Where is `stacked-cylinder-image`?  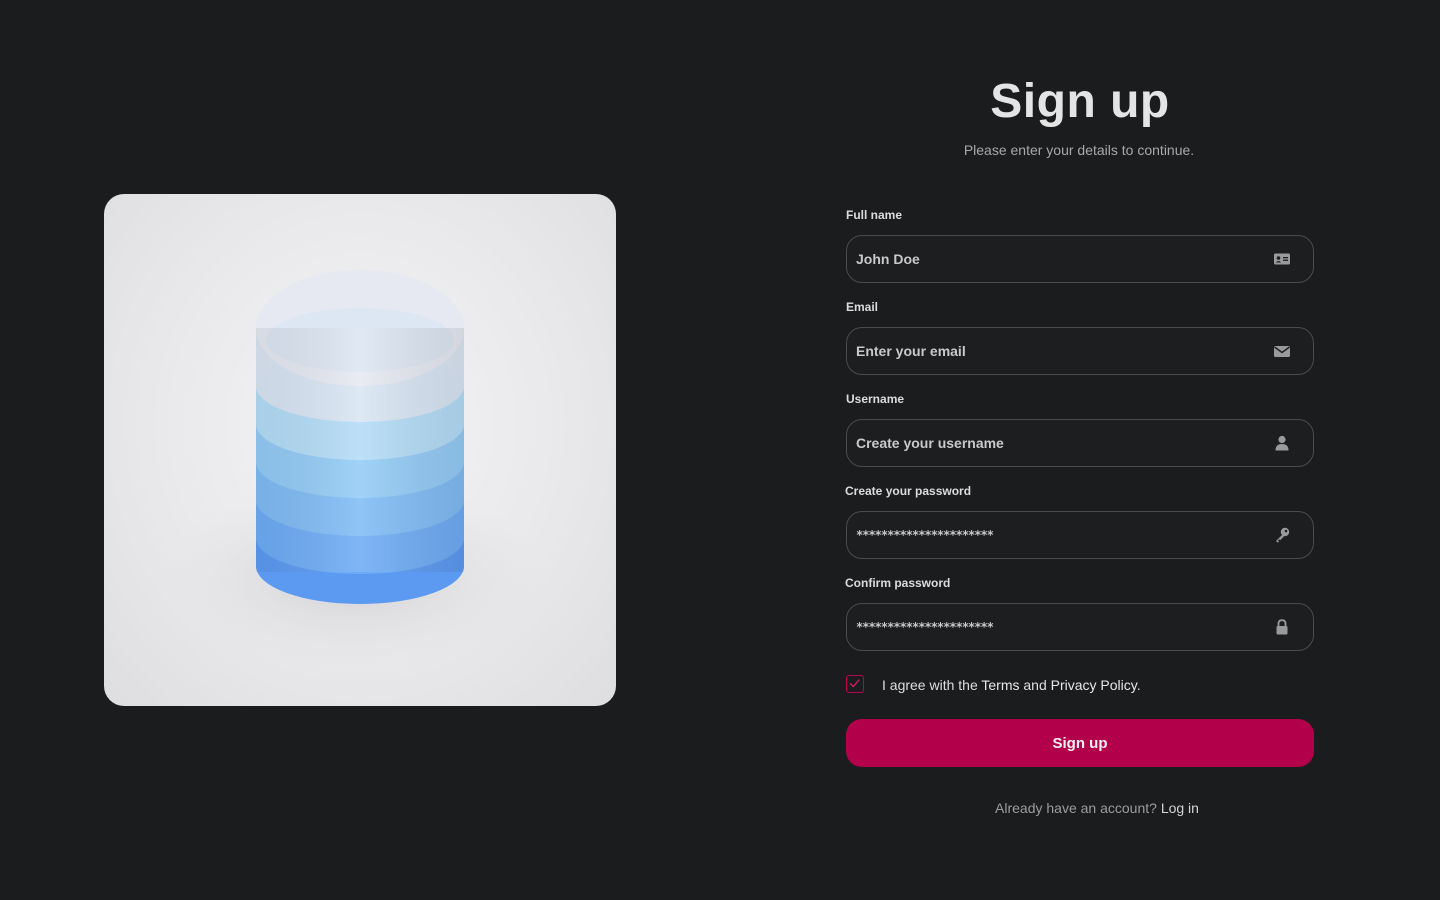
stacked-cylinder-image is located at coordinates (354, 469).